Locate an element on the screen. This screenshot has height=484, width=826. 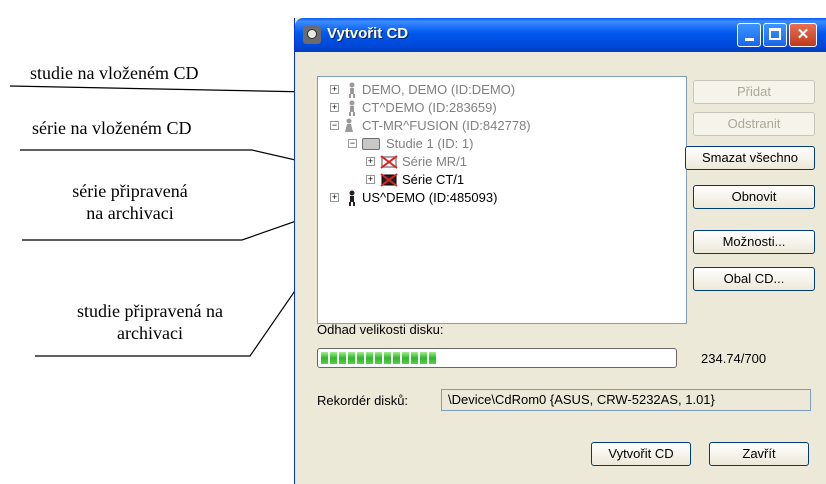
recorder-field: \Device\CdRom0 {ASUS, CRW-5232AS, 1.01} is located at coordinates (626, 400).